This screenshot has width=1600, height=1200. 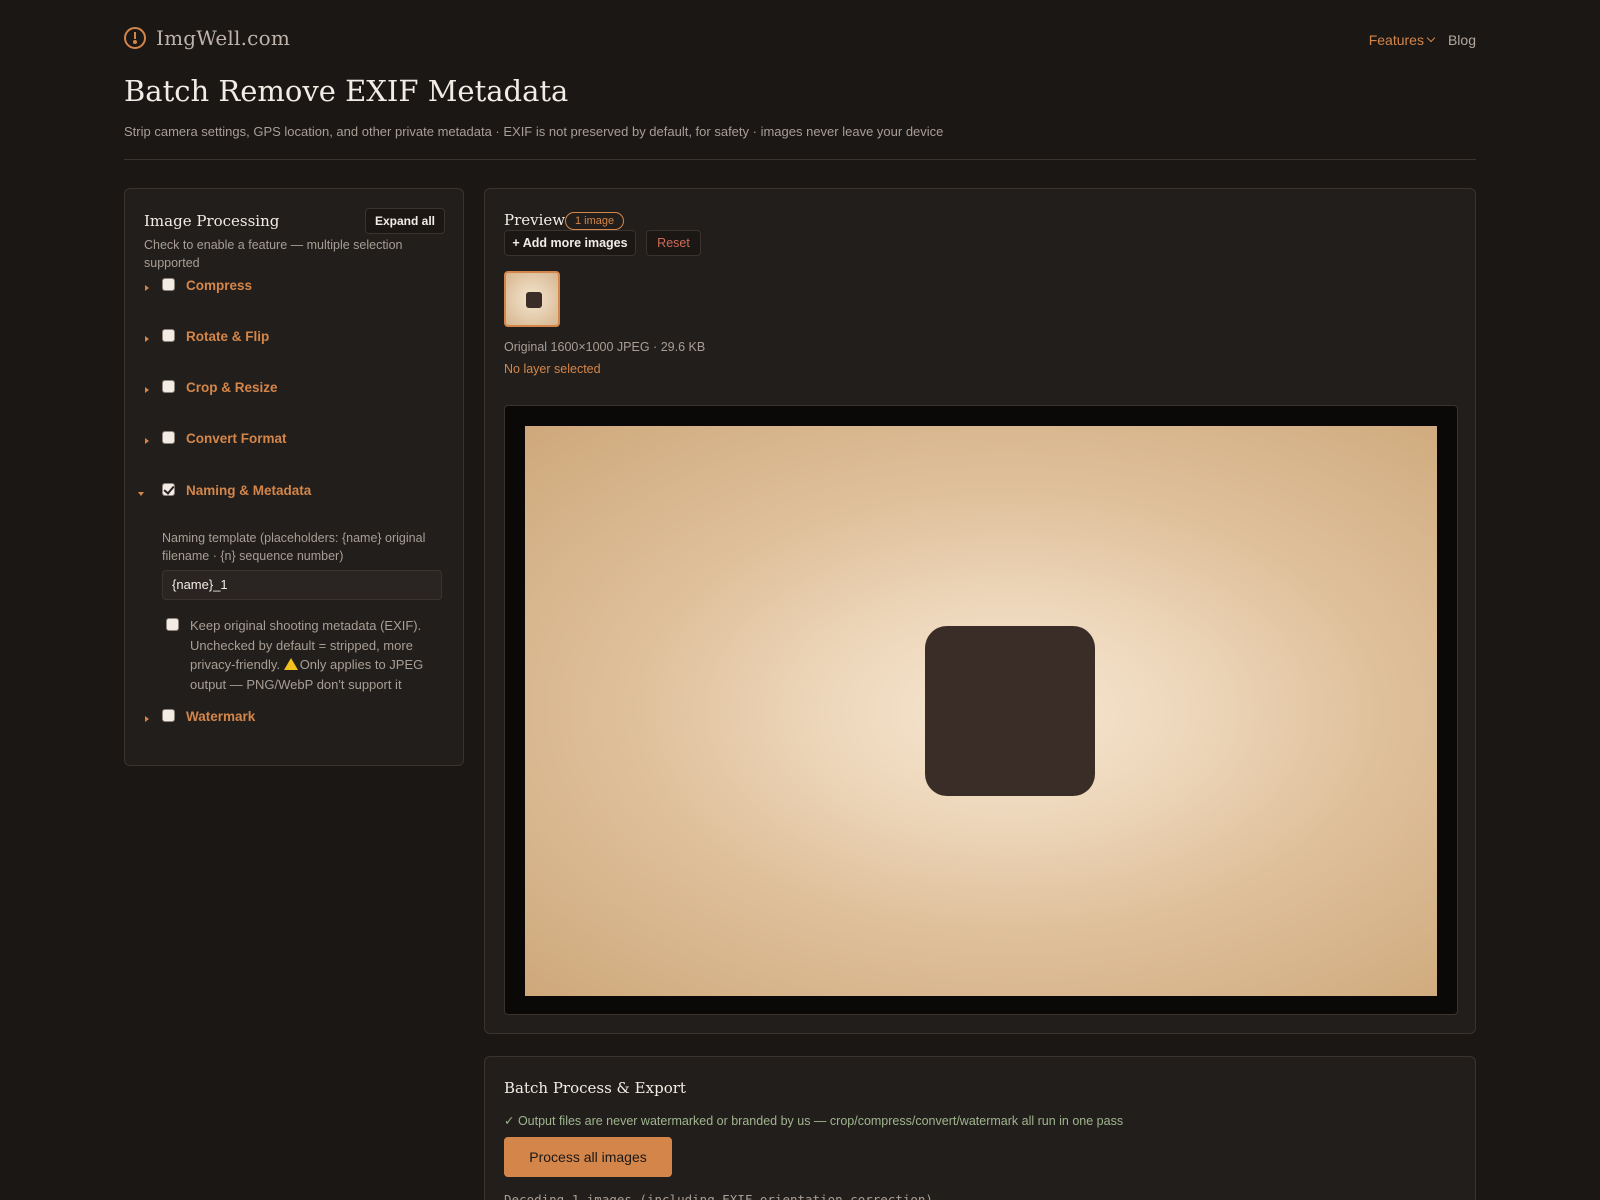 What do you see at coordinates (570, 243) in the screenshot?
I see `add-more-images-button: + Add more images` at bounding box center [570, 243].